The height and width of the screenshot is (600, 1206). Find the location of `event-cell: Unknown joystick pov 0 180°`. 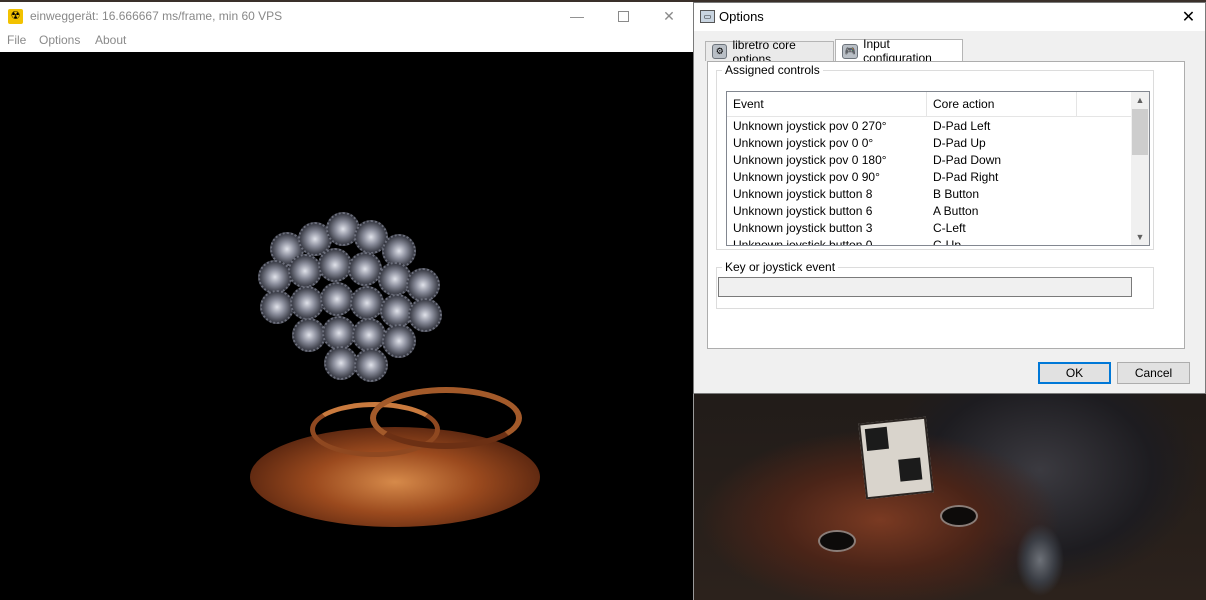

event-cell: Unknown joystick pov 0 180° is located at coordinates (810, 160).